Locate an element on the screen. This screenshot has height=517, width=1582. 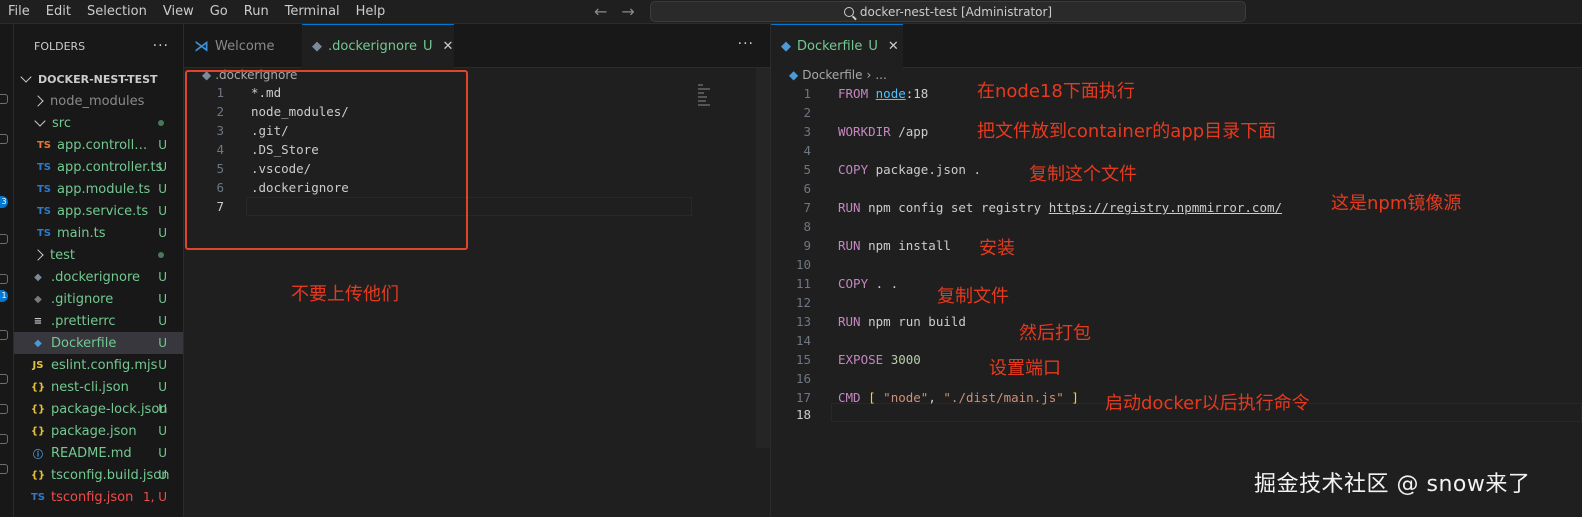
tree-item-tsconfig: TS tsconfig.json 1, U is located at coordinates (98, 497).